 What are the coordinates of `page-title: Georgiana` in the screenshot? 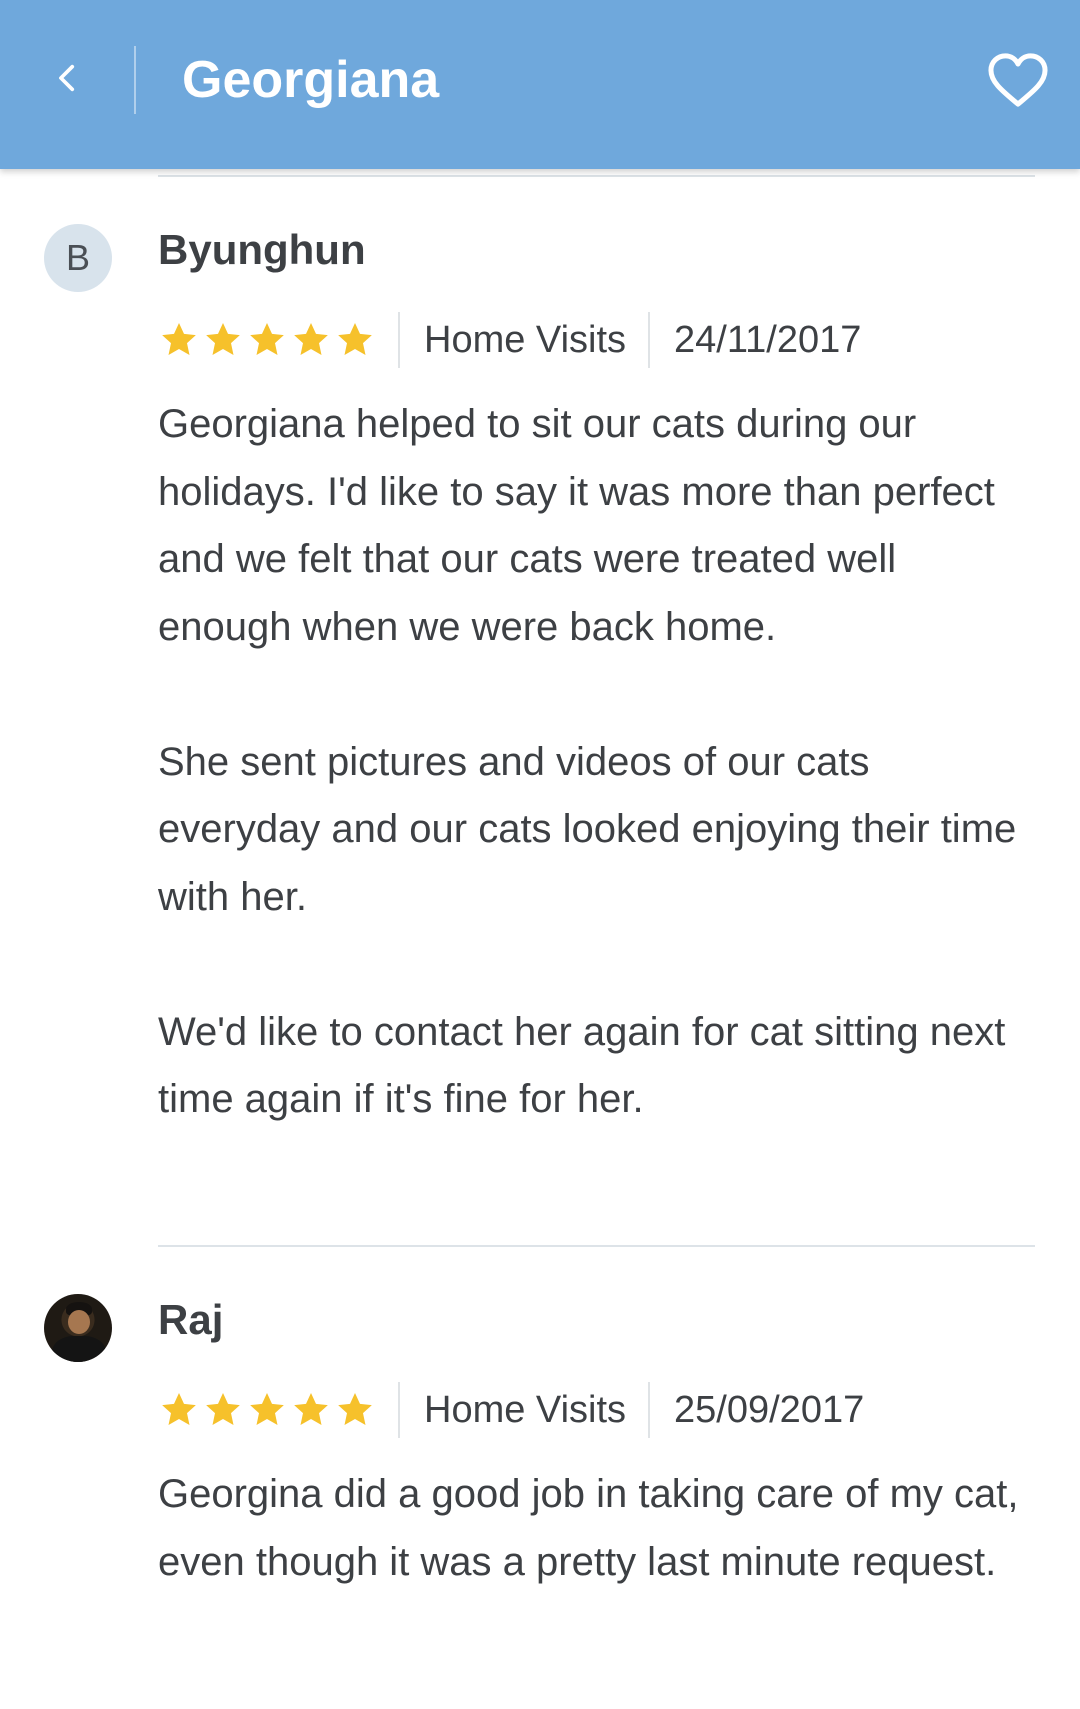 It's located at (311, 80).